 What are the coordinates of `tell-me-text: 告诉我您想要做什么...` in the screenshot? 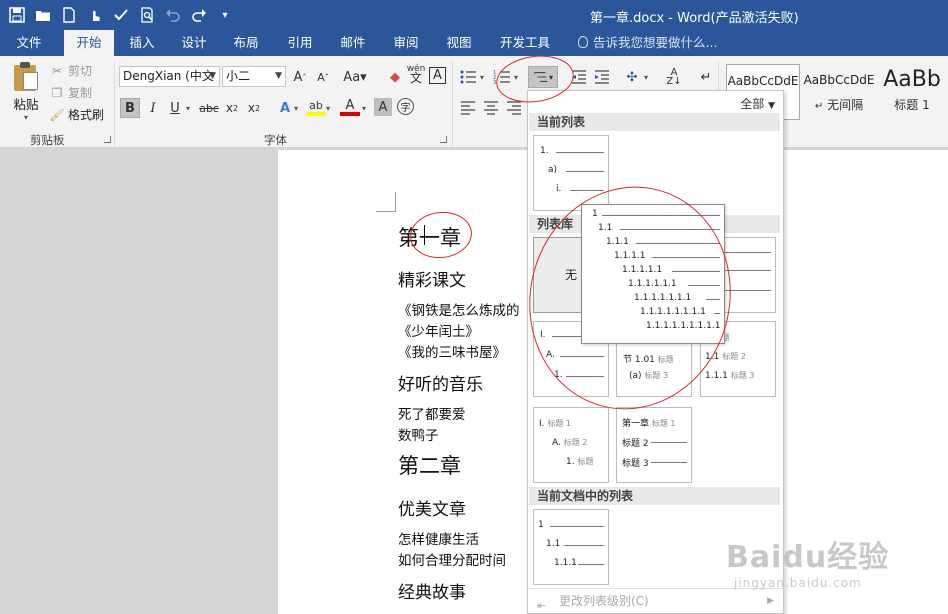 It's located at (655, 42).